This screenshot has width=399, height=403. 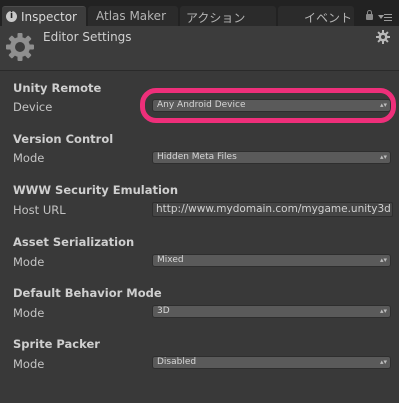 I want to click on version-control-mode-value: Hidden Meta Files, so click(x=197, y=157).